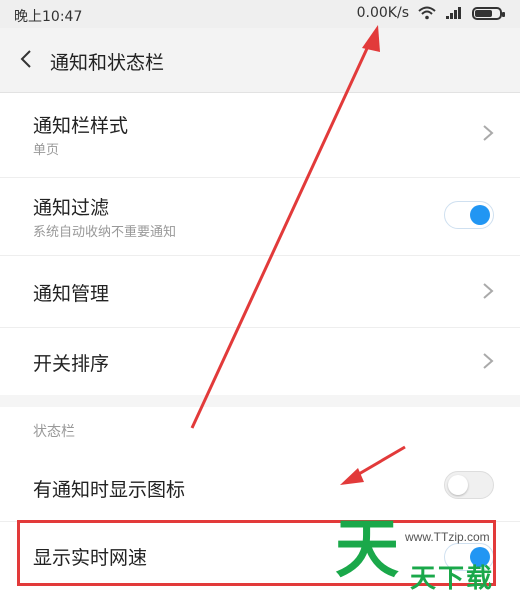 The width and height of the screenshot is (520, 605). I want to click on status-right-group: 0.00K/s, so click(430, 13).